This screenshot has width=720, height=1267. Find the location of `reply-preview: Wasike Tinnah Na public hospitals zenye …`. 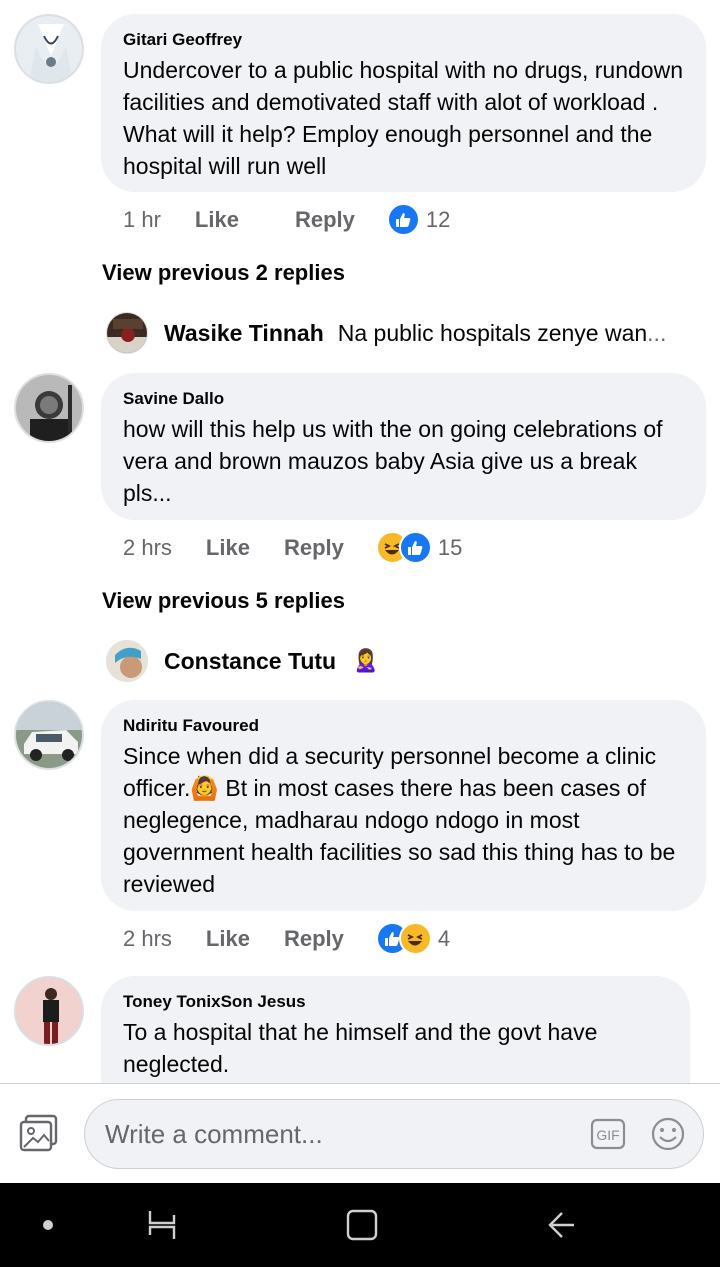

reply-preview: Wasike Tinnah Na public hospitals zenye … is located at coordinates (386, 333).